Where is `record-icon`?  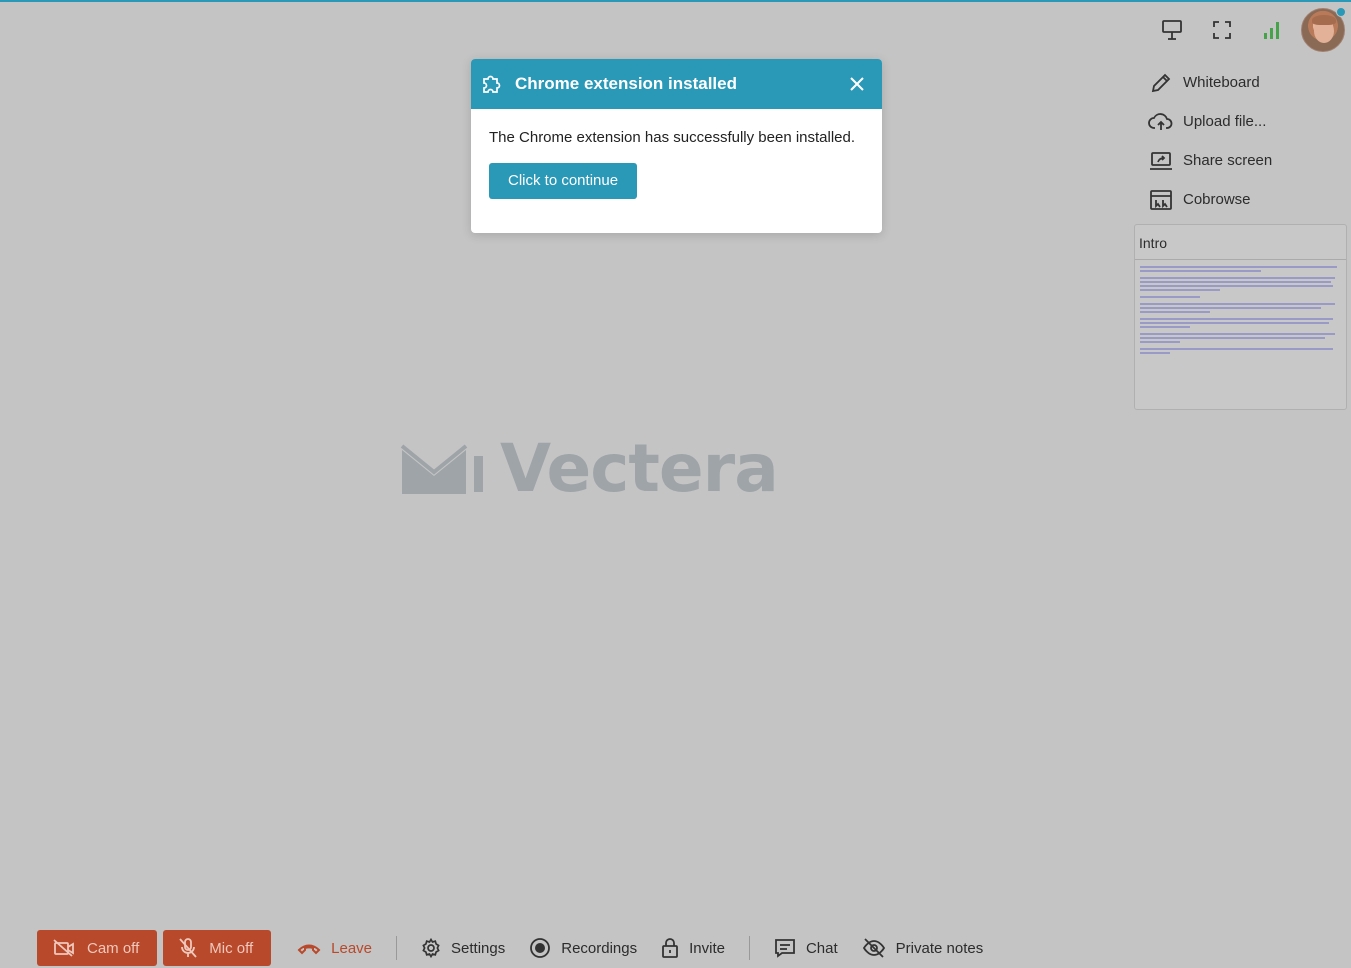
record-icon is located at coordinates (540, 948).